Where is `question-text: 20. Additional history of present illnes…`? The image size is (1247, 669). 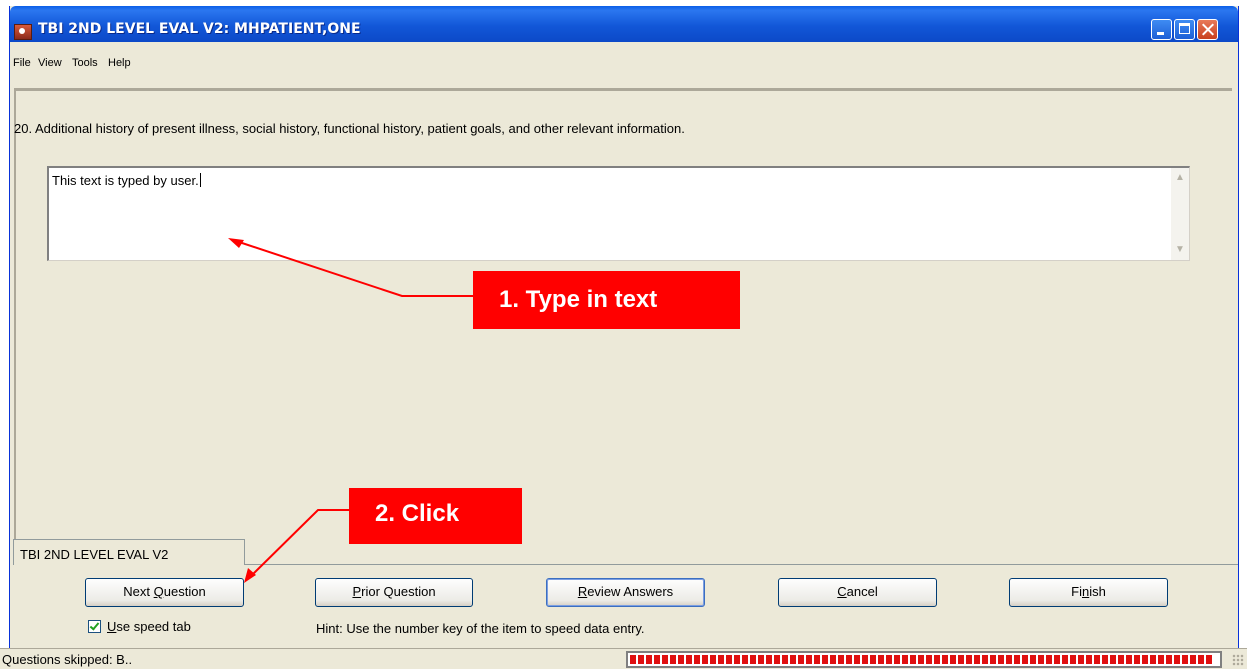 question-text: 20. Additional history of present illnes… is located at coordinates (349, 128).